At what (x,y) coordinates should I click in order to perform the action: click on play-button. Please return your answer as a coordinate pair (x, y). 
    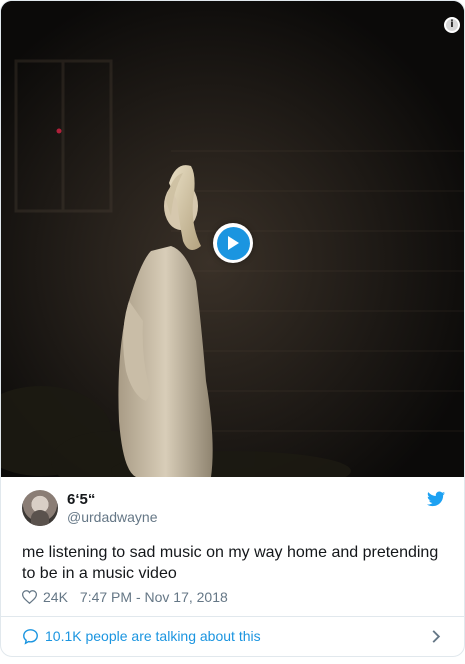
    Looking at the image, I should click on (233, 243).